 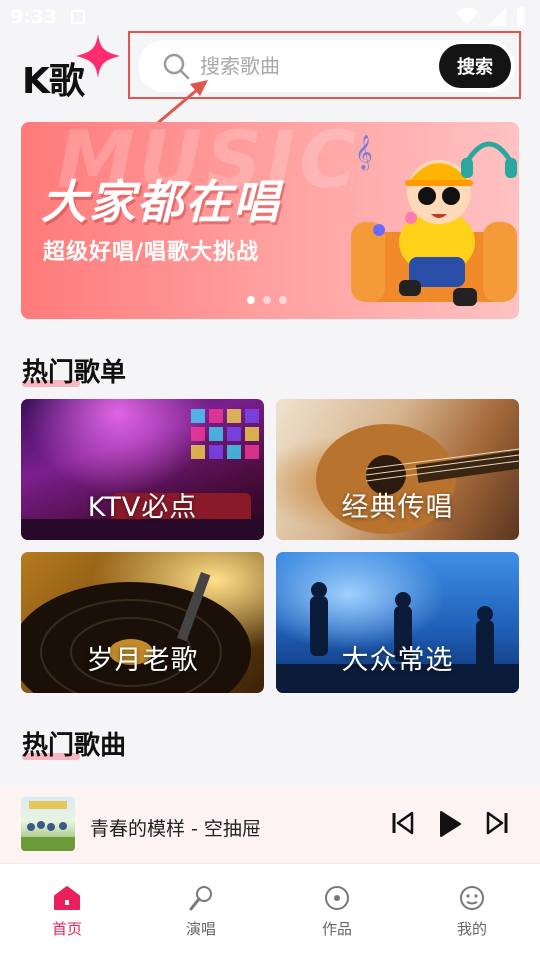 What do you see at coordinates (151, 252) in the screenshot?
I see `banner-subtitle: 超级好唱/唱歌大挑战` at bounding box center [151, 252].